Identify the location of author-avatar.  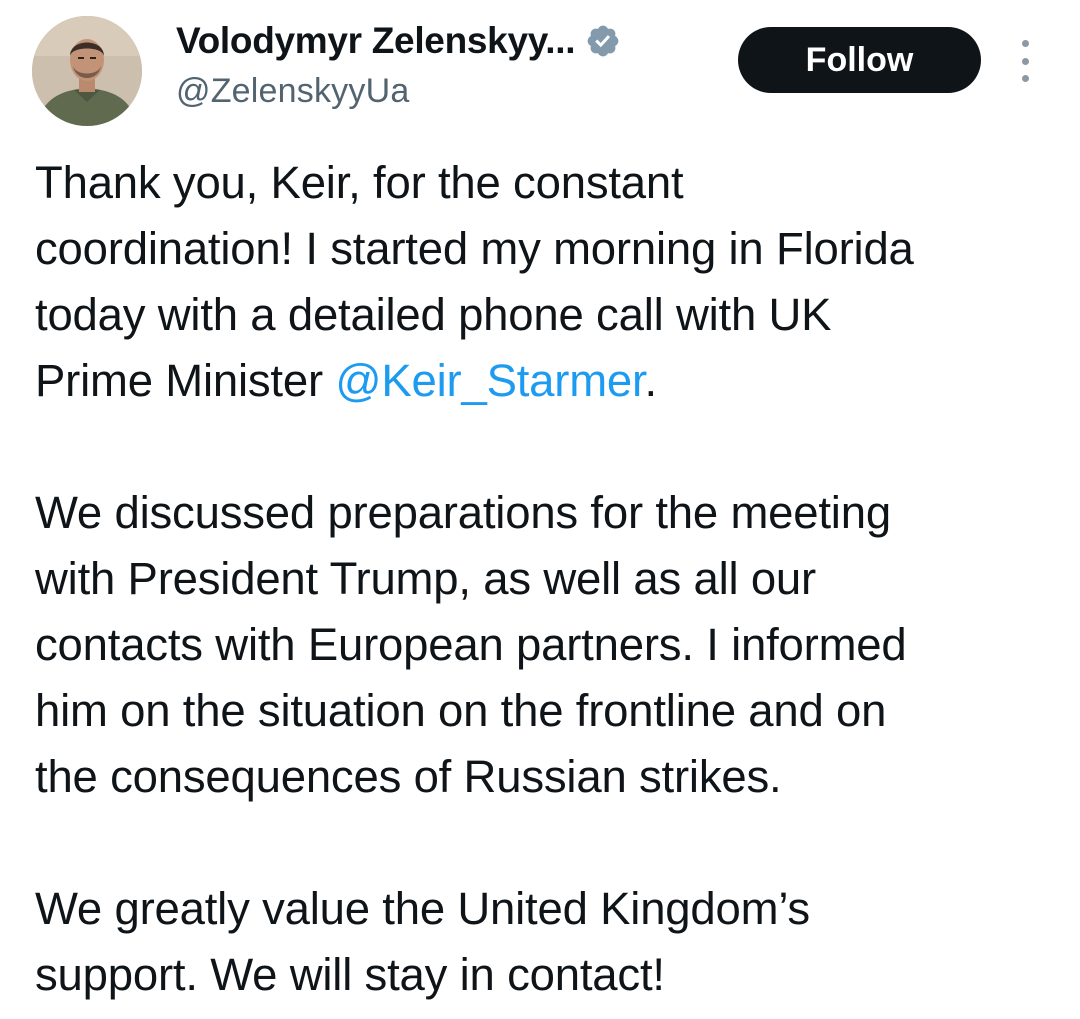
(87, 71).